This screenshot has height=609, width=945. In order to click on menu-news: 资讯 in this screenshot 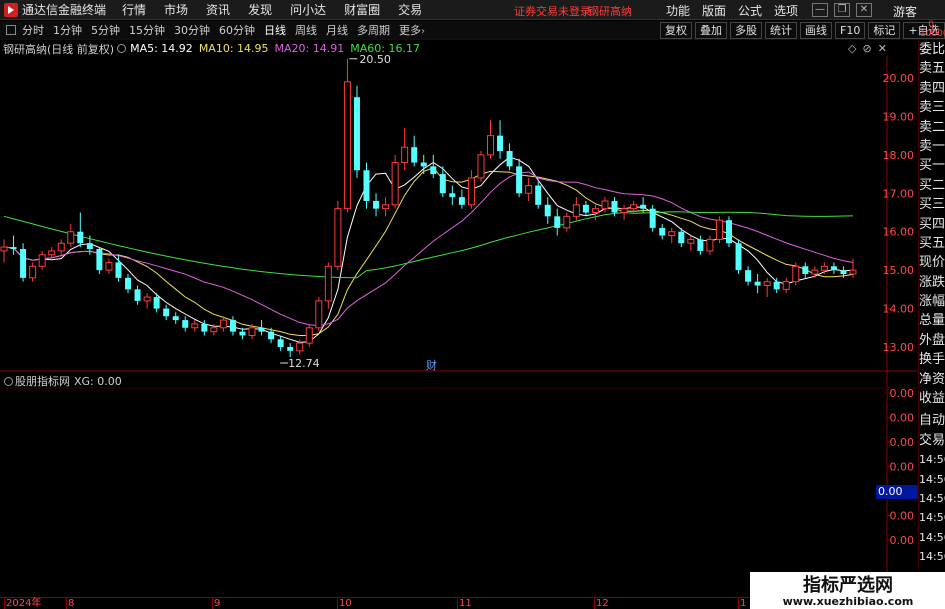, I will do `click(218, 9)`.